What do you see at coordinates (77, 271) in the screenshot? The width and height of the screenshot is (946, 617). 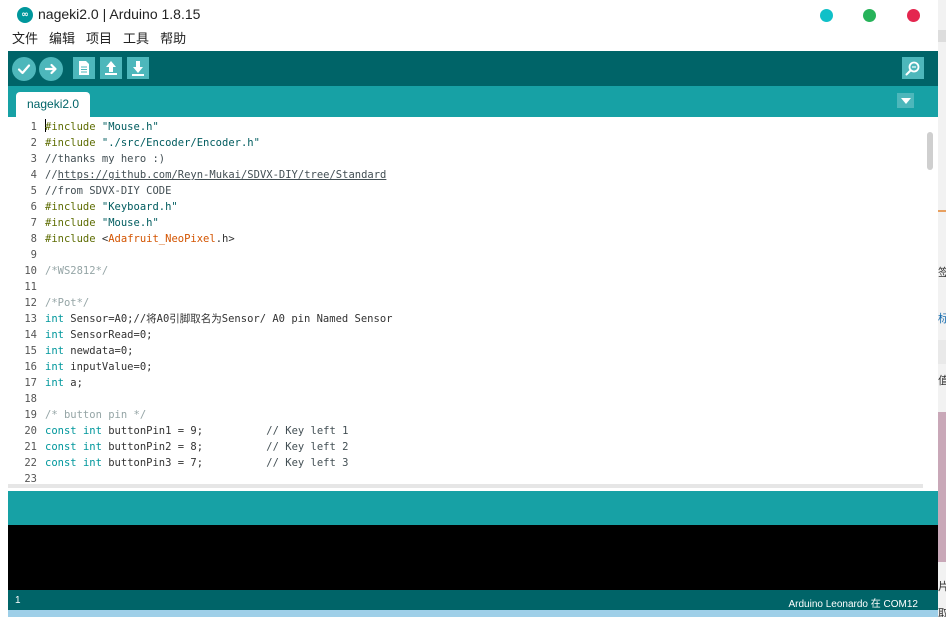 I see `code-line: /*WS2812*/` at bounding box center [77, 271].